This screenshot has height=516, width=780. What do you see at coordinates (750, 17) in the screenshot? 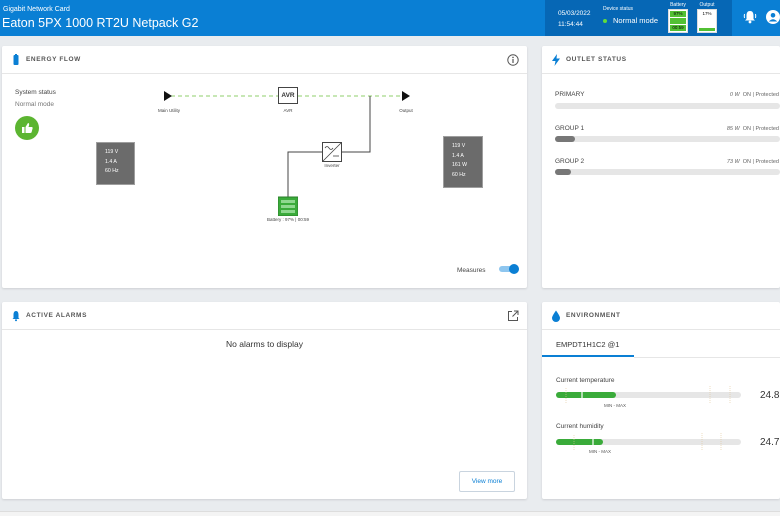
I see `bell-icon` at bounding box center [750, 17].